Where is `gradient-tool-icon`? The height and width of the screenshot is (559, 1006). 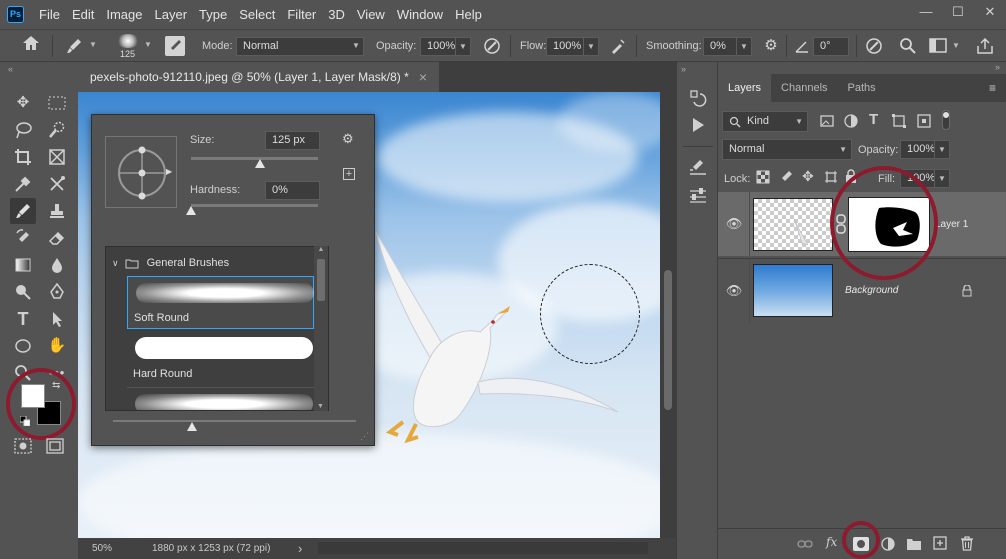
gradient-tool-icon is located at coordinates (23, 265).